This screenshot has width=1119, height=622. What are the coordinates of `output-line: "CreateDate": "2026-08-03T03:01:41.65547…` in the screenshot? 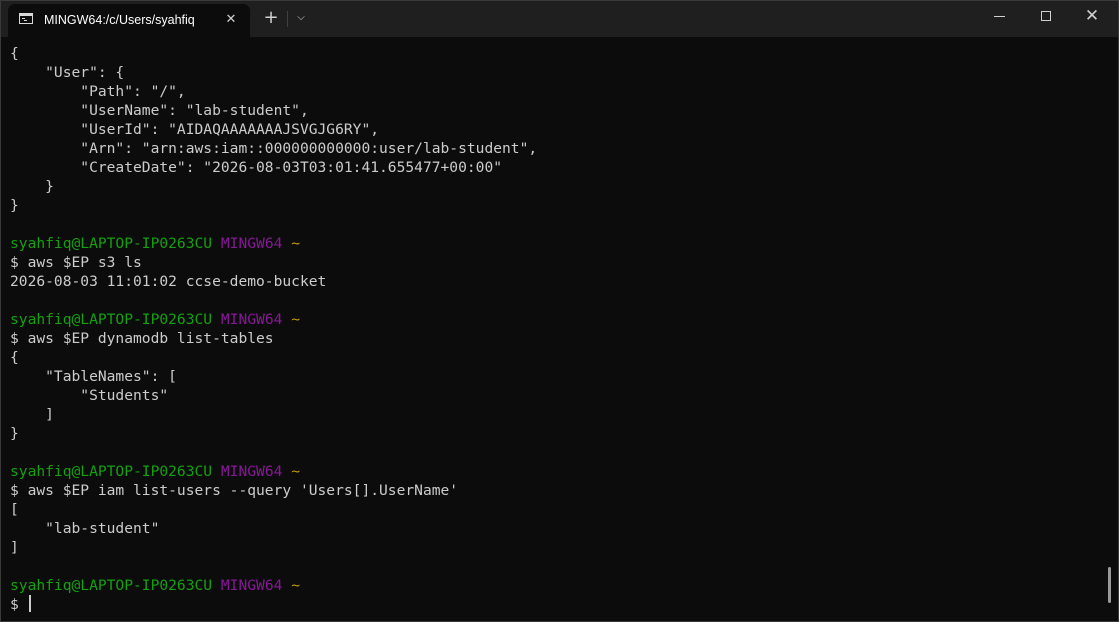 It's located at (555, 167).